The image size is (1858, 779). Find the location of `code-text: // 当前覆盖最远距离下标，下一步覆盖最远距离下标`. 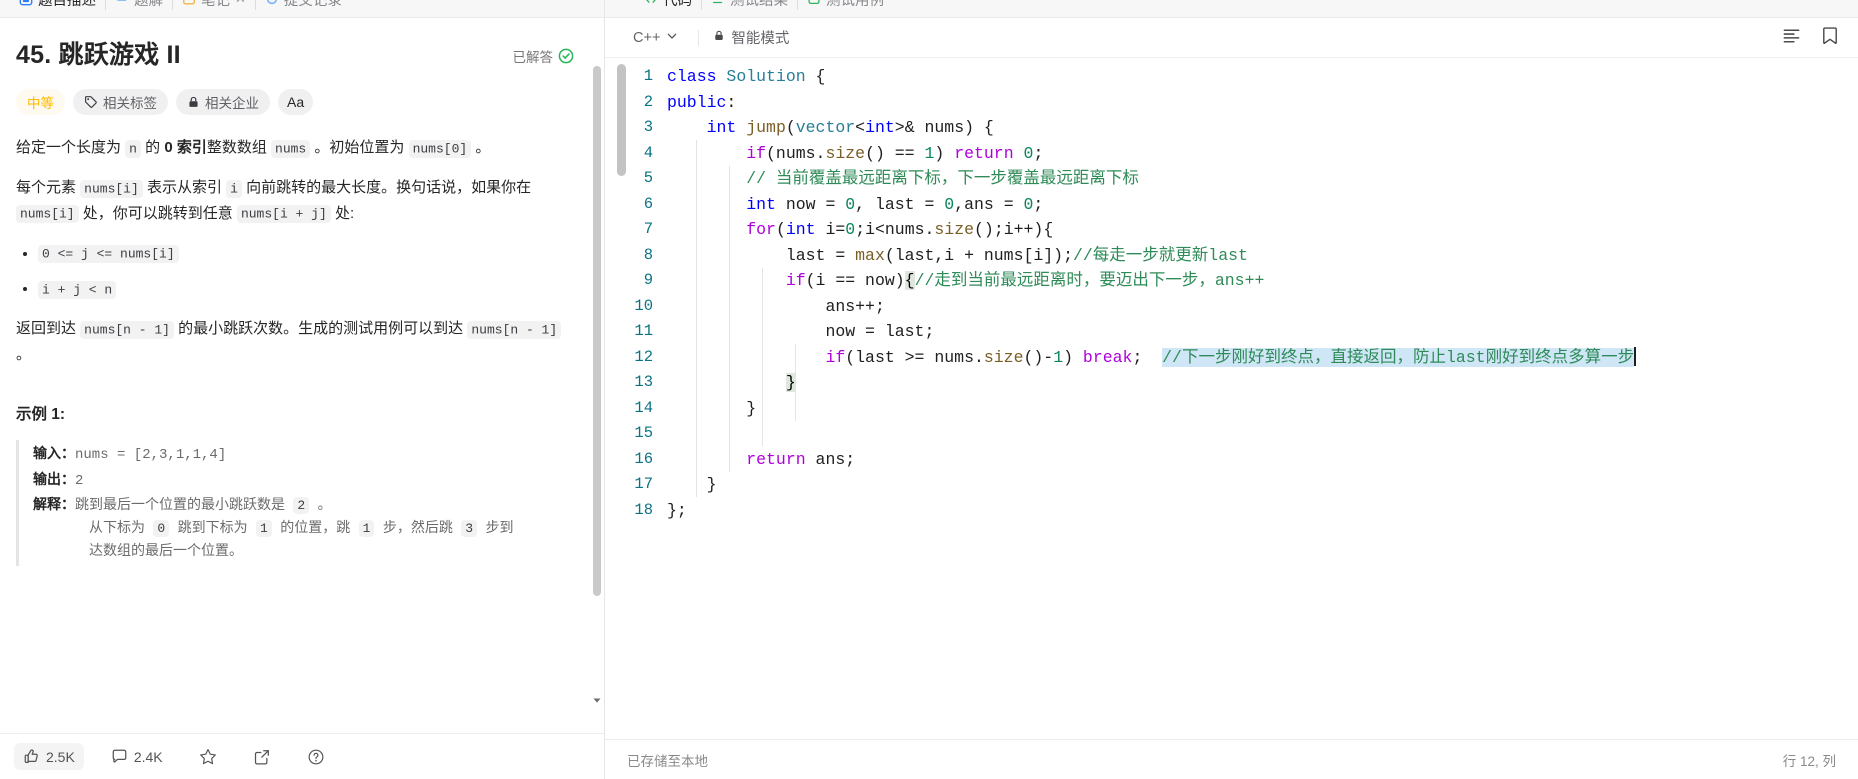

code-text: // 当前覆盖最远距离下标，下一步覆盖最远距离下标 is located at coordinates (1262, 179).